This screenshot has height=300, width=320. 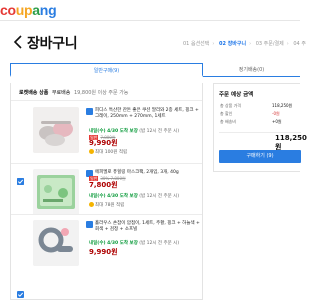 I want to click on cart-tabs: 일반구매(9) 정기배송(0), so click(x=155, y=70).